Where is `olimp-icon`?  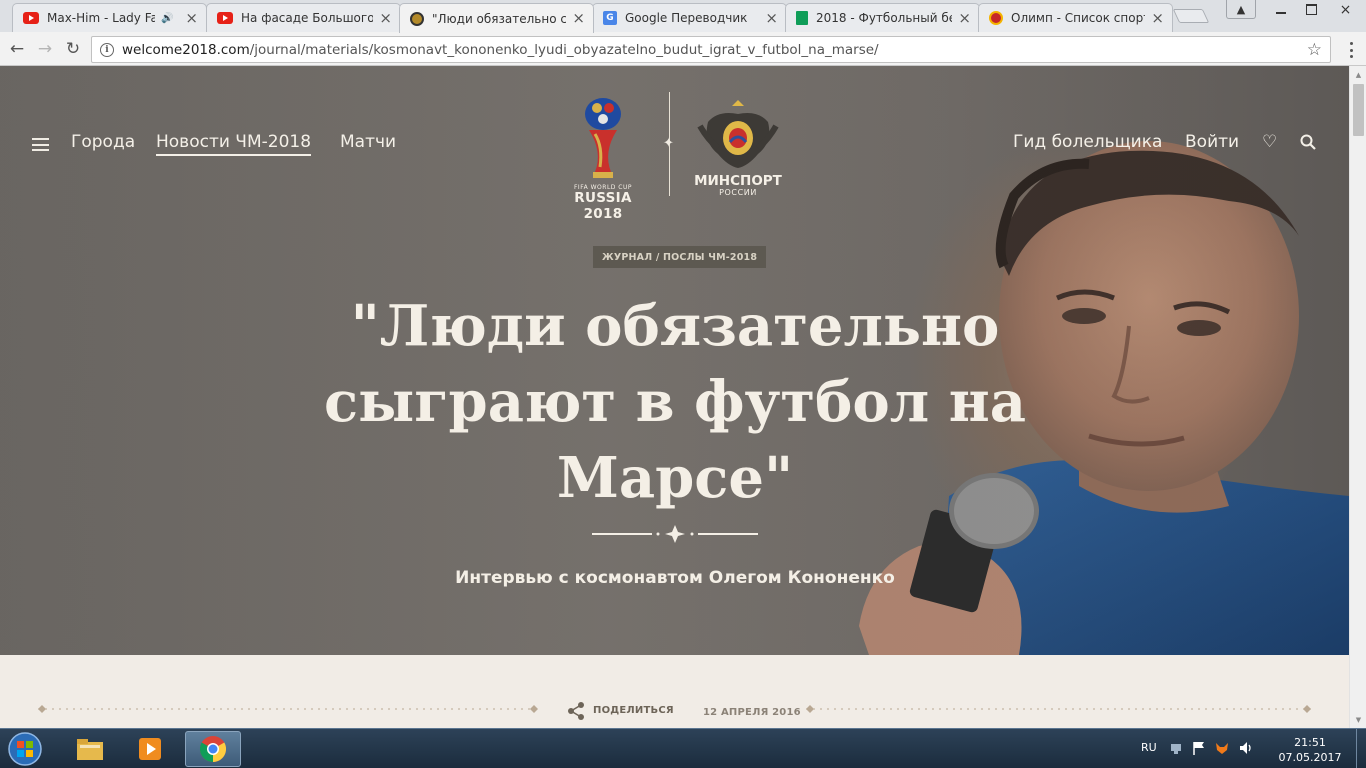 olimp-icon is located at coordinates (996, 18).